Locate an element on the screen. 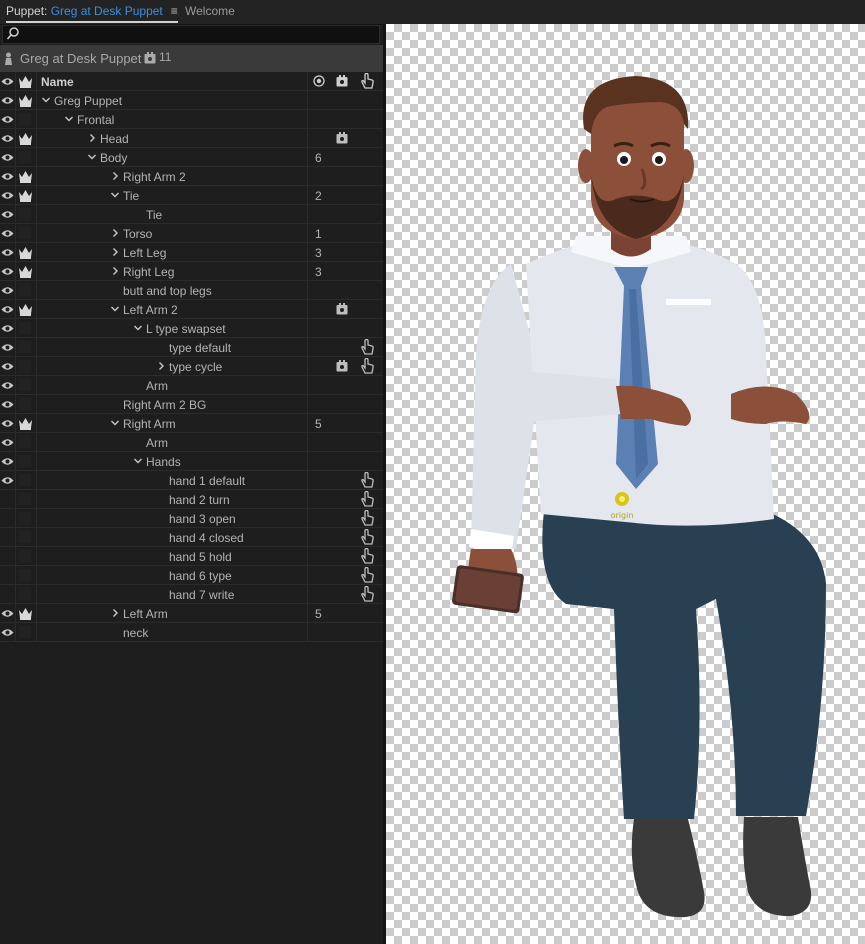 The width and height of the screenshot is (865, 944). layer-row: Greg Puppet is located at coordinates (191, 100).